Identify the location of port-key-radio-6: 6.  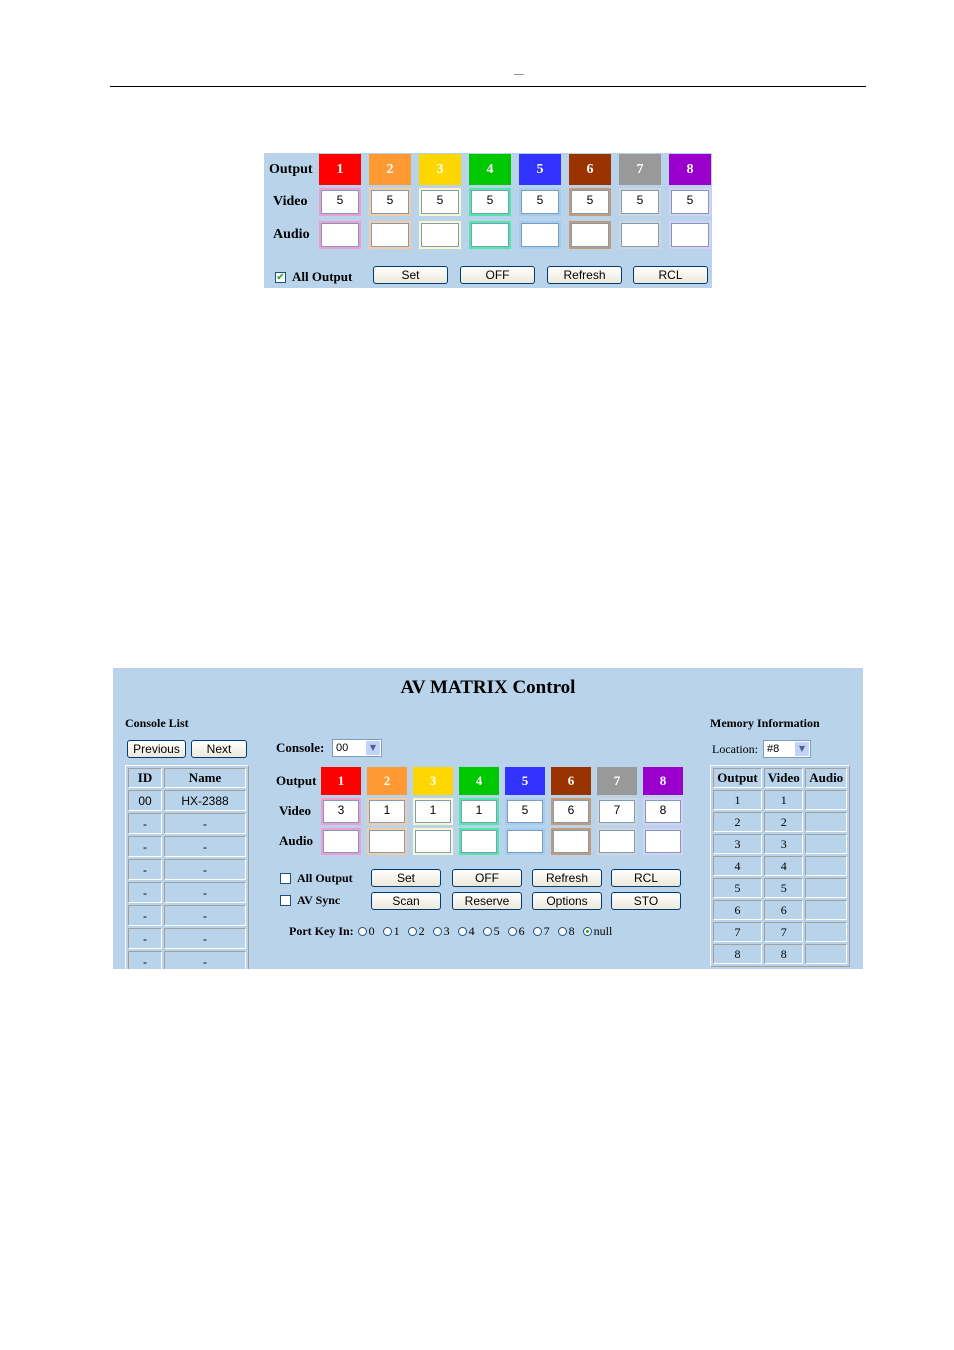
(516, 931).